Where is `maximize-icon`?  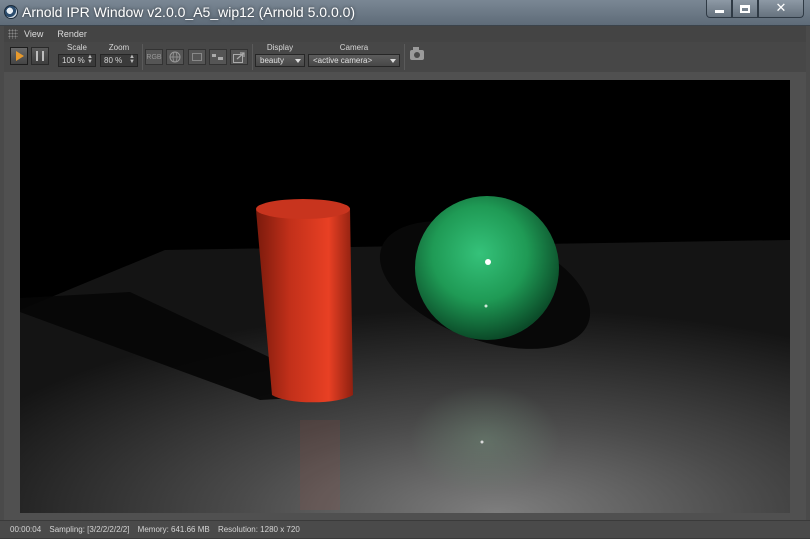 maximize-icon is located at coordinates (745, 8).